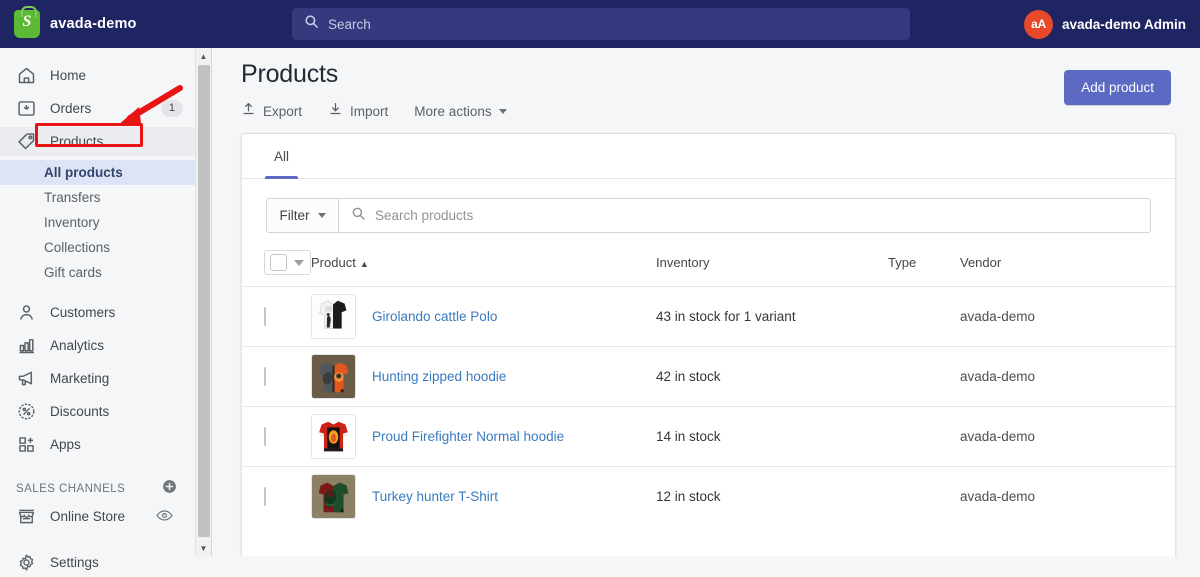 This screenshot has width=1200, height=577. Describe the element at coordinates (65, 444) in the screenshot. I see `sidebar-item-label: Apps` at that location.